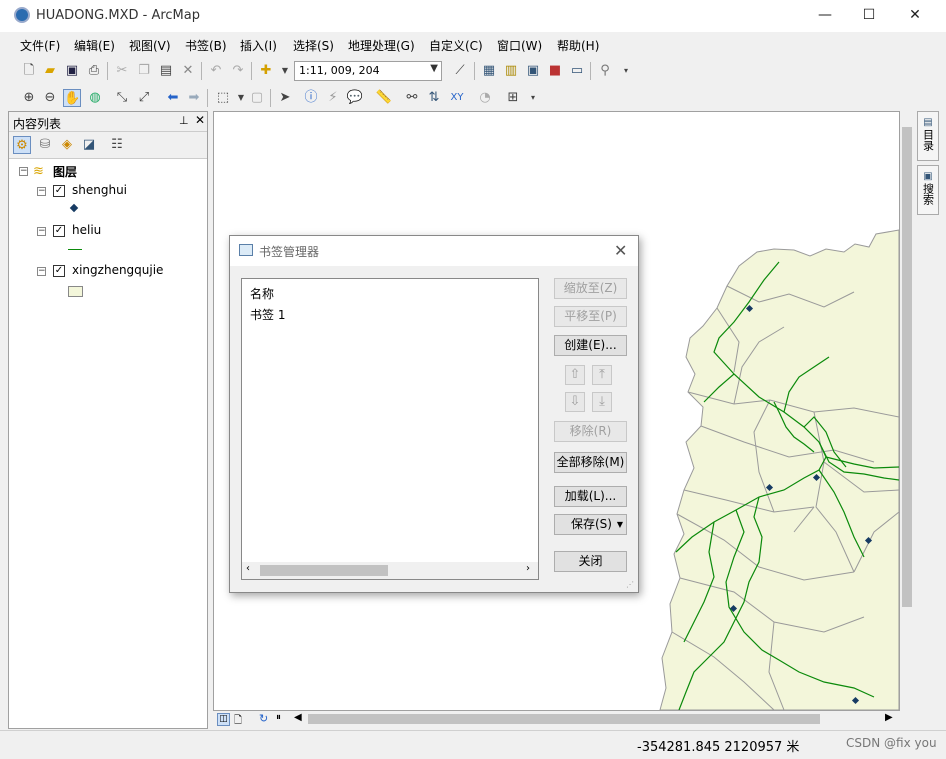 This screenshot has height=759, width=946. What do you see at coordinates (257, 98) in the screenshot?
I see `clear-selection-icon: ▢` at bounding box center [257, 98].